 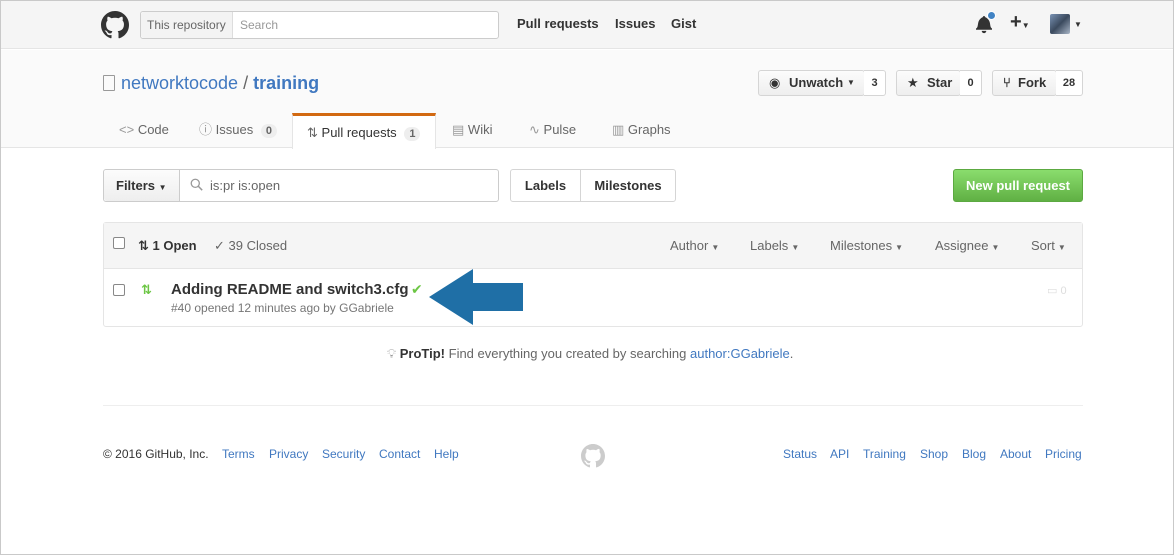 I want to click on milestones-dropdown: Milestones ▼, so click(x=866, y=245).